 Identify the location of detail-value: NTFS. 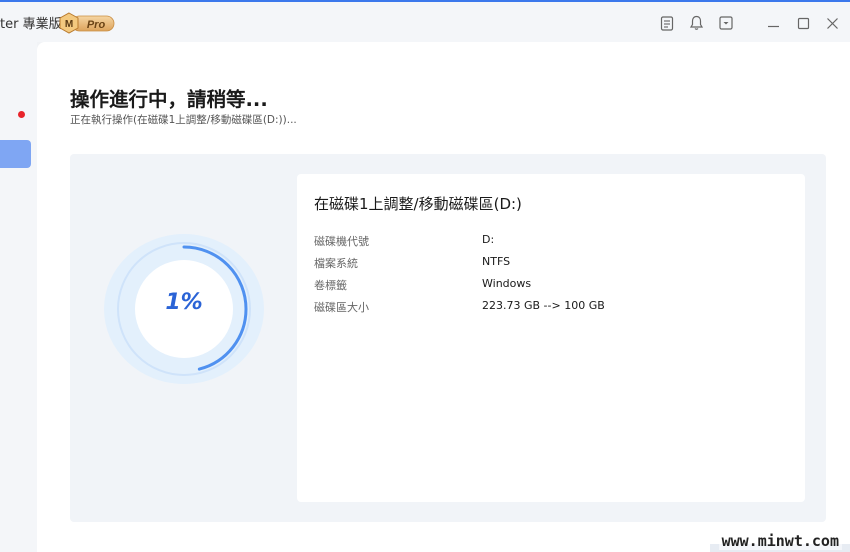
(496, 261).